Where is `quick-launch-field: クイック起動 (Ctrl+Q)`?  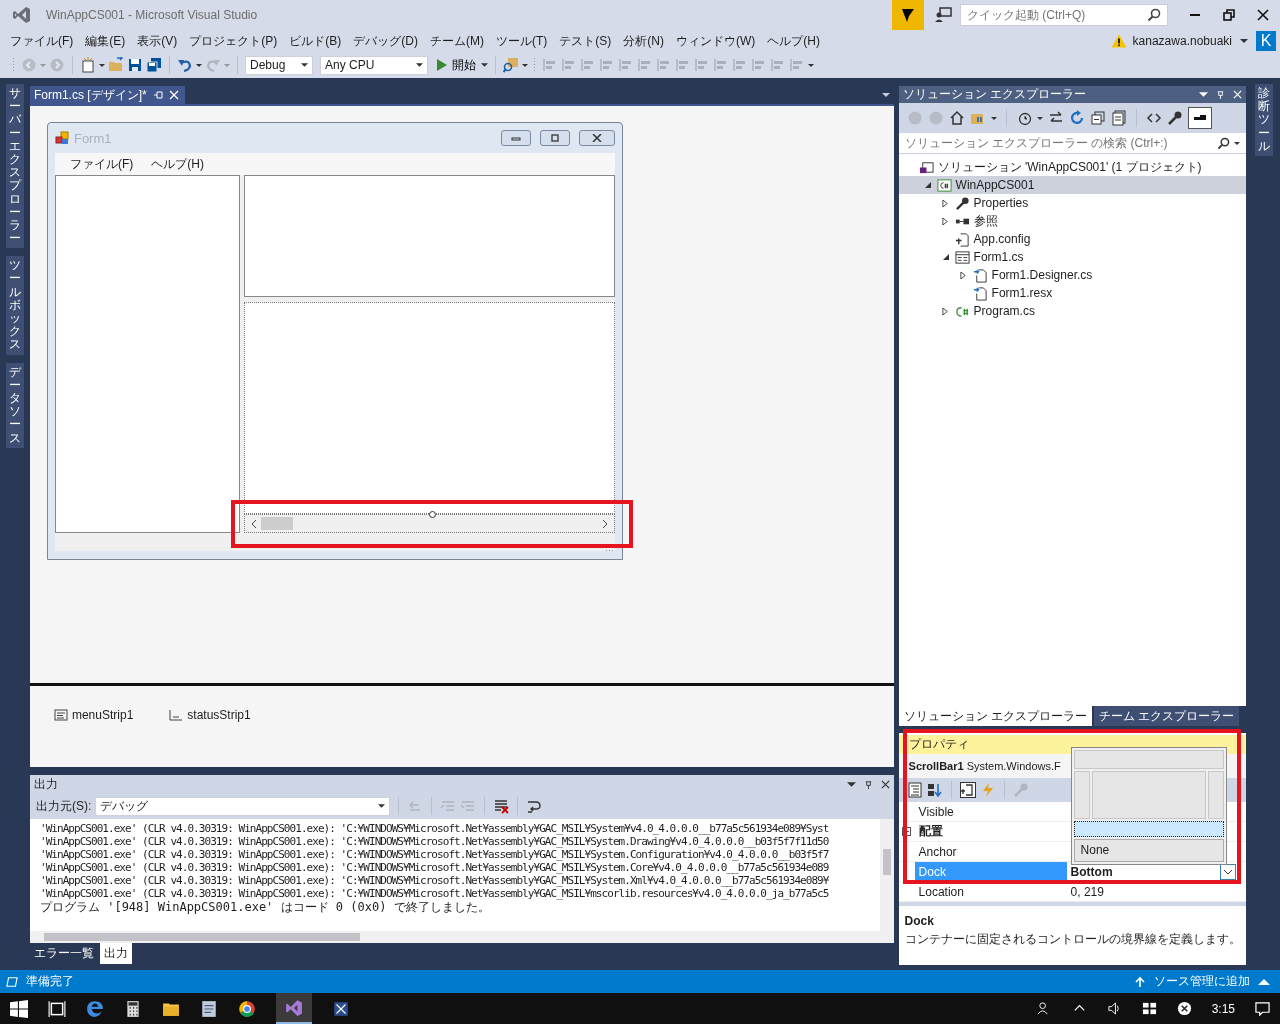 quick-launch-field: クイック起動 (Ctrl+Q) is located at coordinates (1064, 15).